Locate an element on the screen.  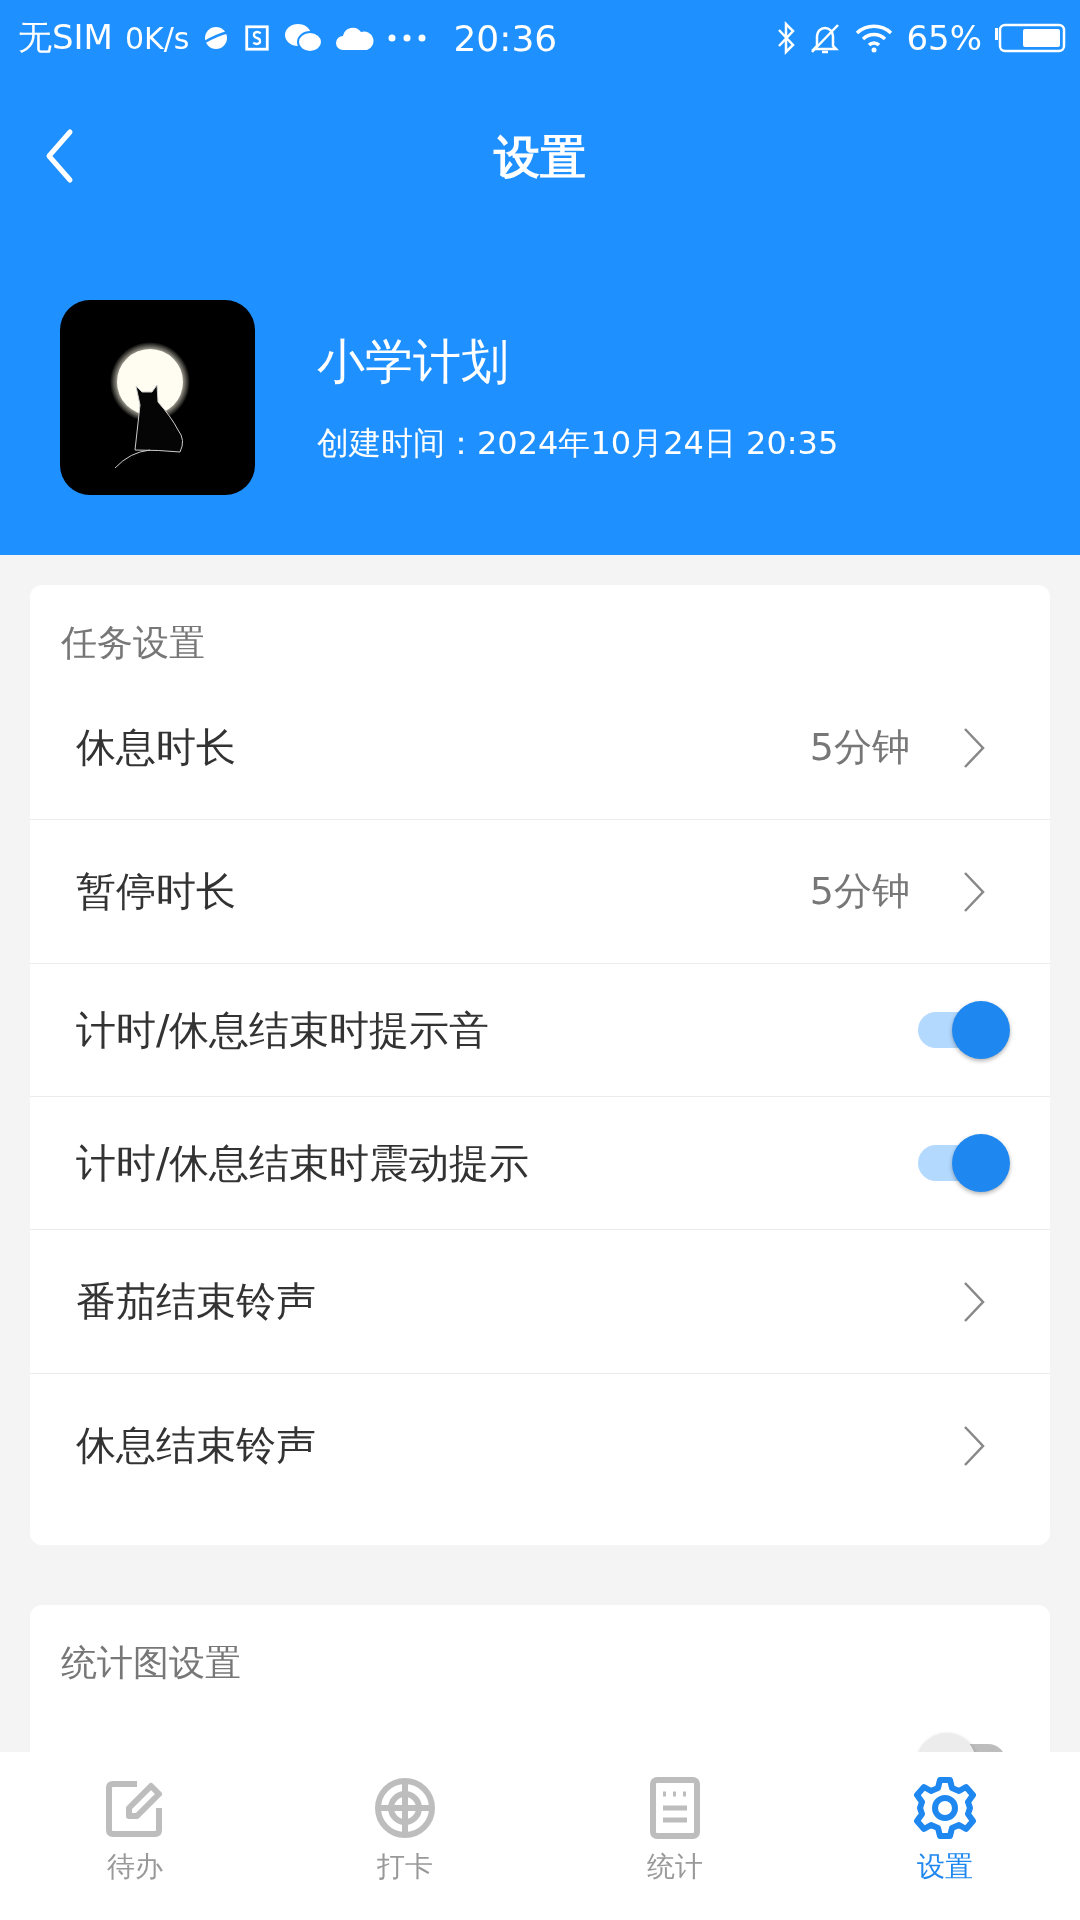
tab-item: 打卡 is located at coordinates (405, 1836).